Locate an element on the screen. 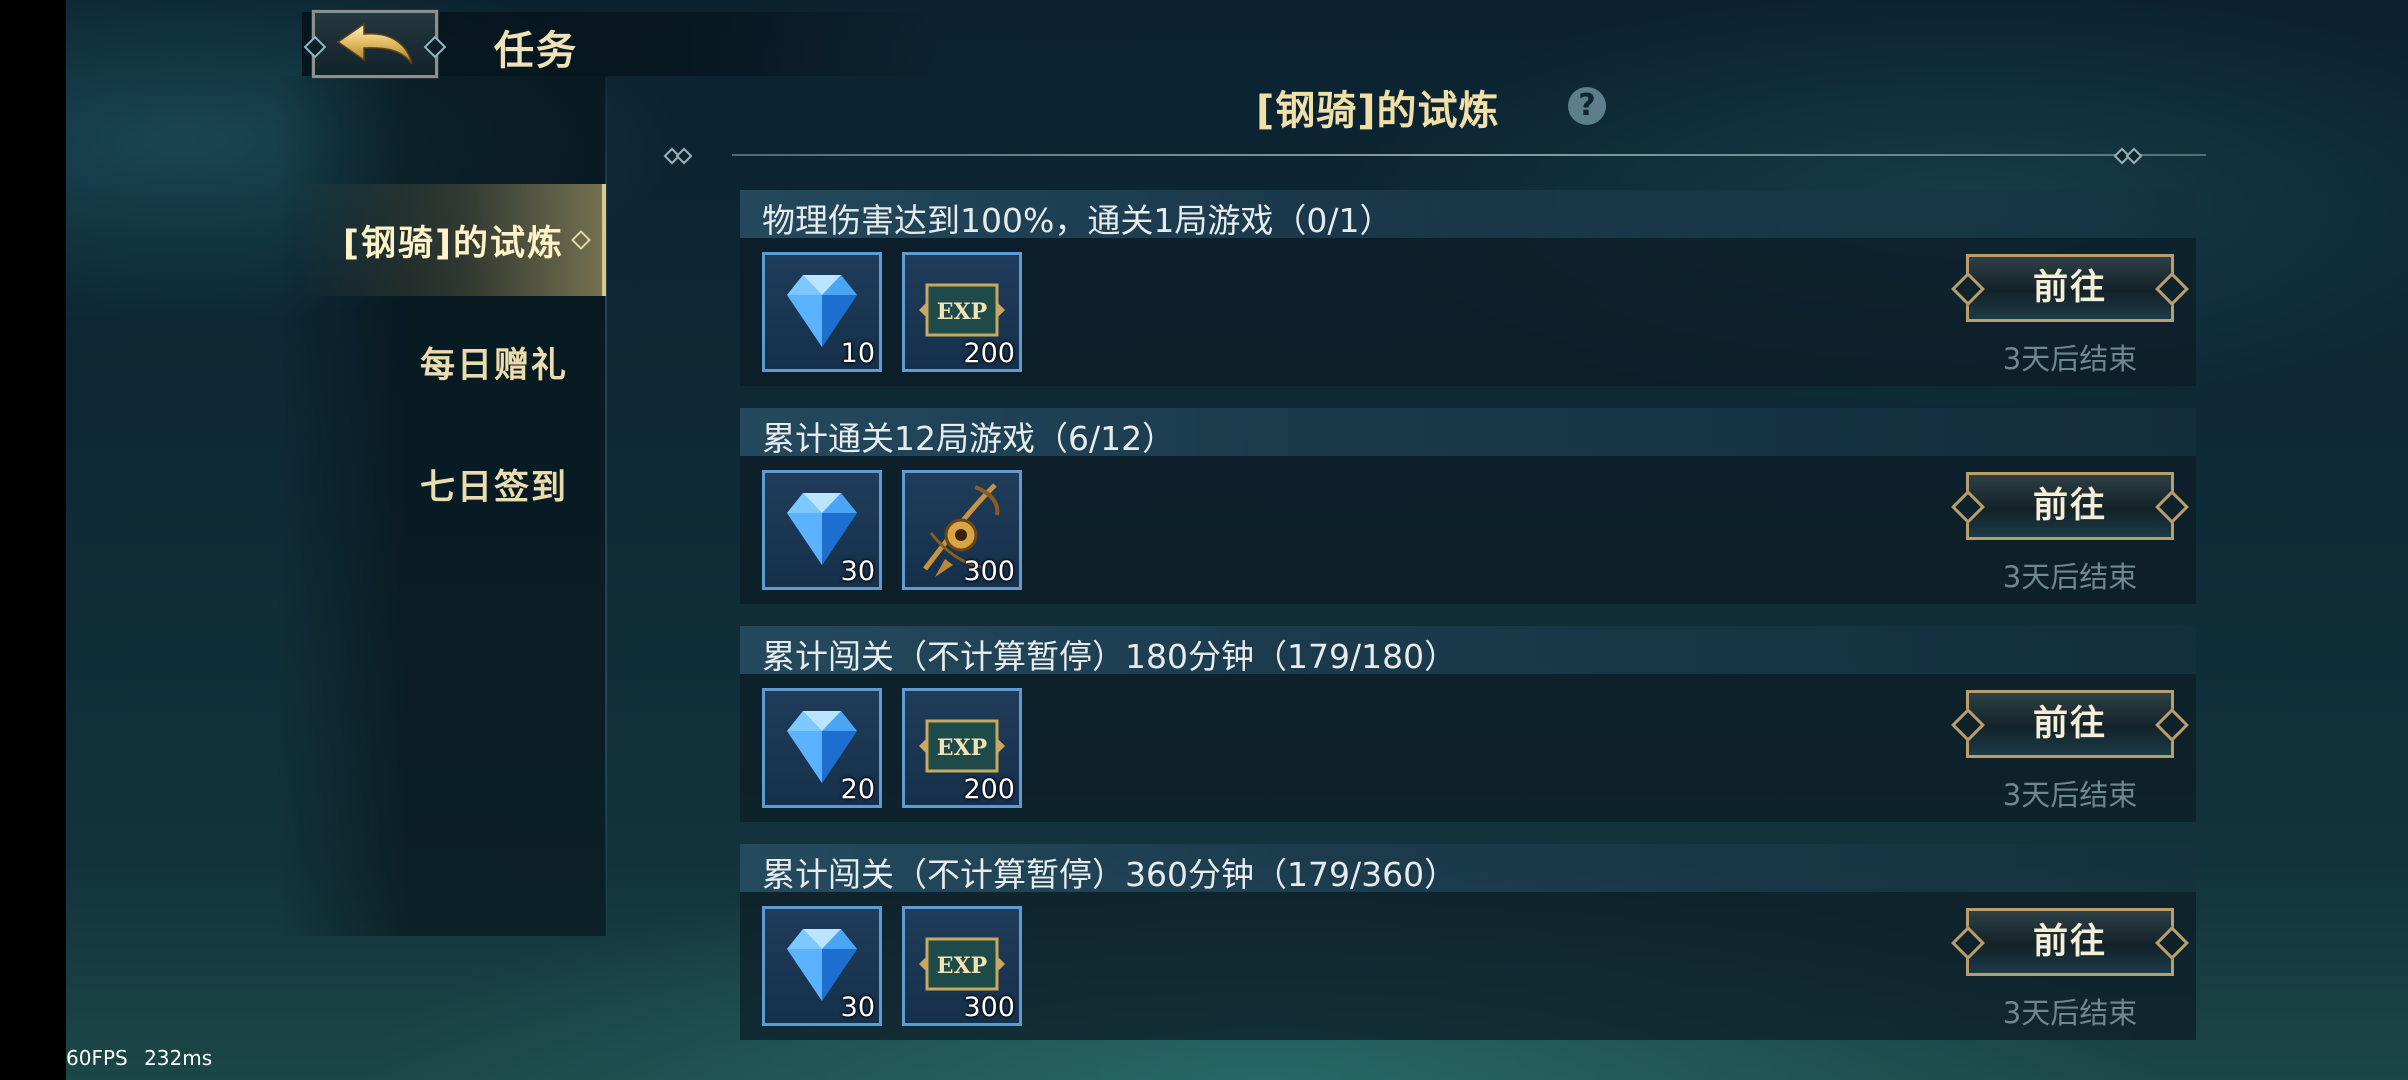 The width and height of the screenshot is (2408, 1080). fps-readout: 60FPS is located at coordinates (97, 1058).